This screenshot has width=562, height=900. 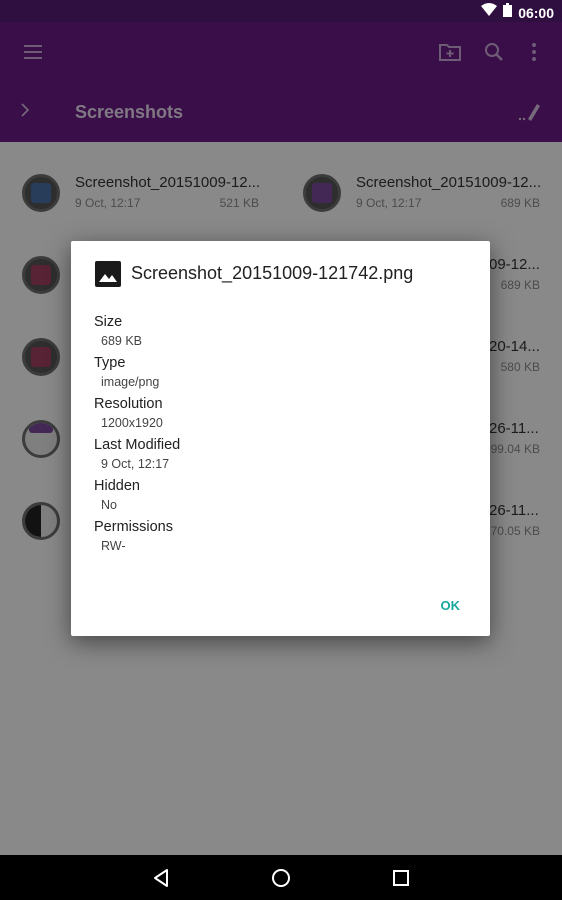 What do you see at coordinates (132, 423) in the screenshot?
I see `property-value: 1200x1920` at bounding box center [132, 423].